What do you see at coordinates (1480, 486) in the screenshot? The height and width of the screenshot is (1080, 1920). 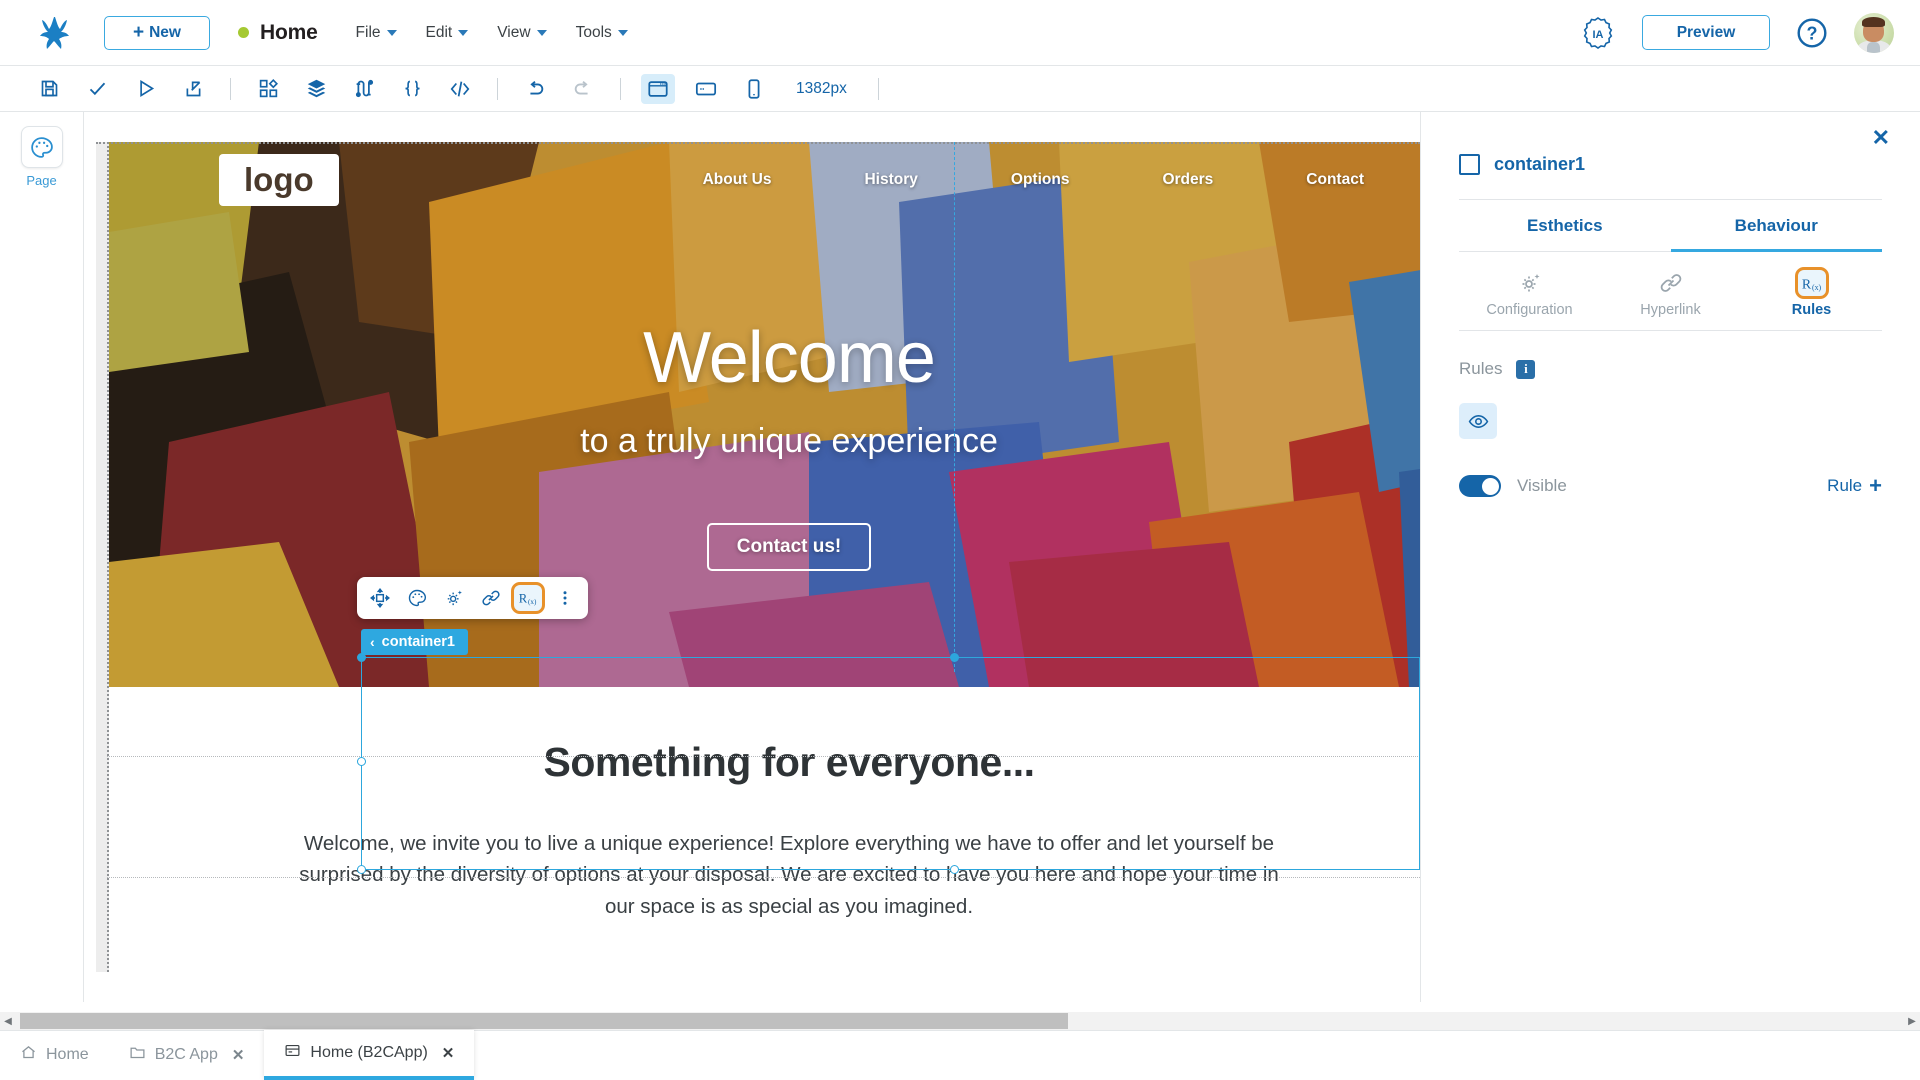 I see `visible-toggle` at bounding box center [1480, 486].